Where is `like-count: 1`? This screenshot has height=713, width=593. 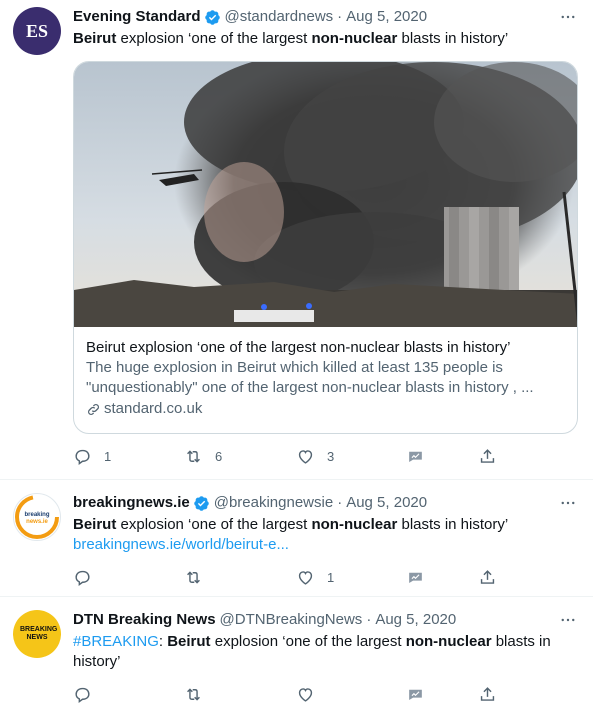 like-count: 1 is located at coordinates (331, 577).